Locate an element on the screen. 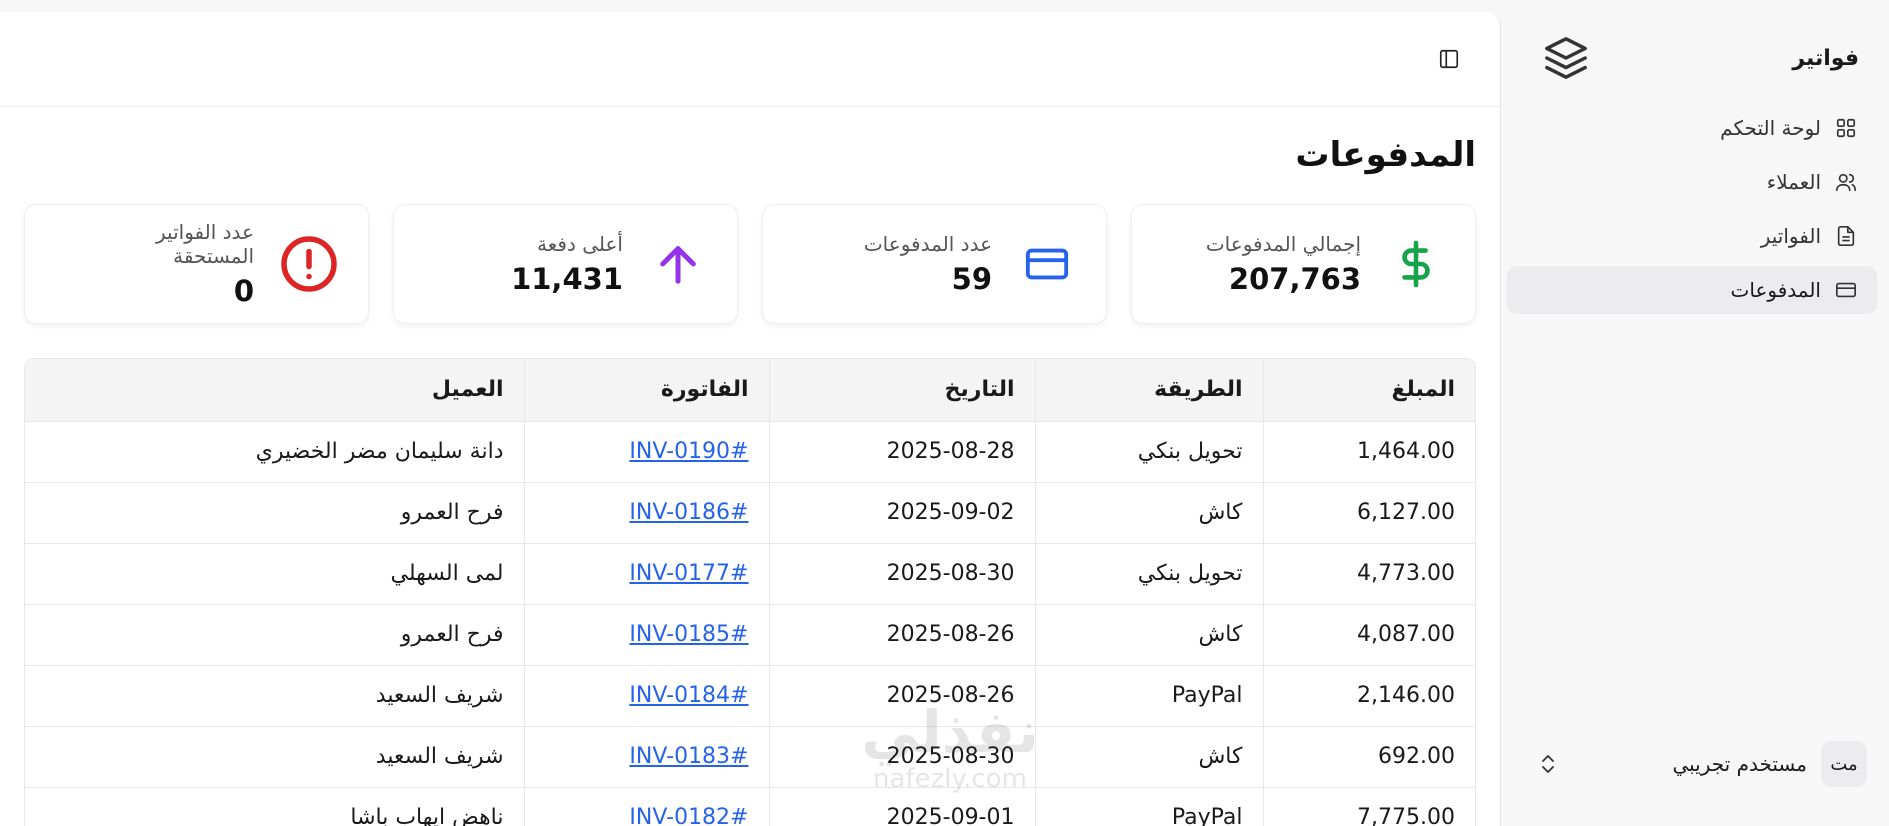 The width and height of the screenshot is (1889, 826). invoice-link: INV-0183# is located at coordinates (688, 756).